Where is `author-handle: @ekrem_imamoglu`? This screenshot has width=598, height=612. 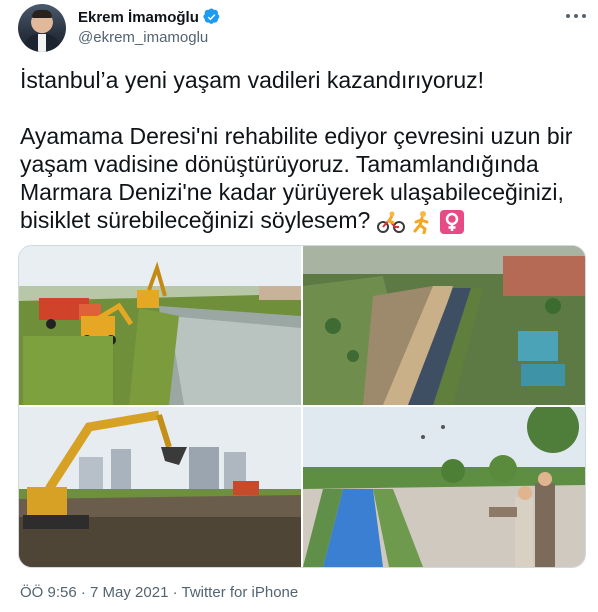
author-handle: @ekrem_imamoglu is located at coordinates (143, 37).